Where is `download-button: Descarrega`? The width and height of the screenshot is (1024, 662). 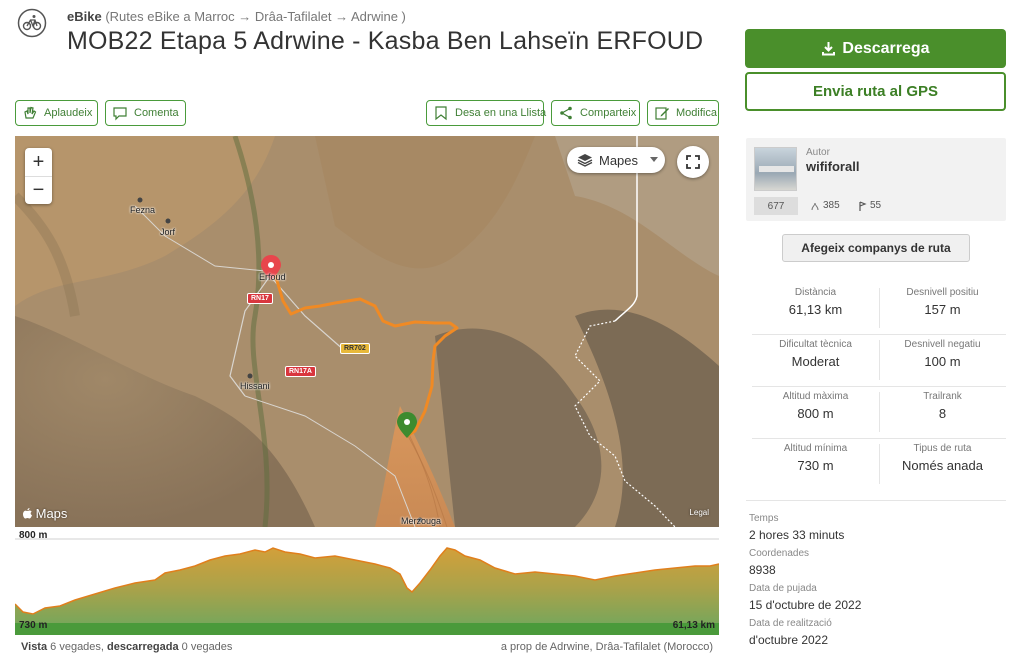
download-button: Descarrega is located at coordinates (875, 48).